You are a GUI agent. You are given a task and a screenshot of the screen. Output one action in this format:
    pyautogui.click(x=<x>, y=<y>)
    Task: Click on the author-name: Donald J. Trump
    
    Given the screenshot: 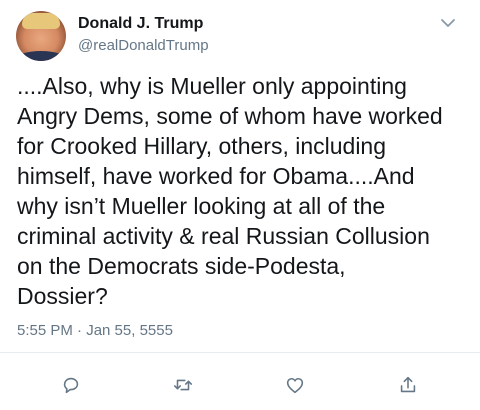 What is the action you would take?
    pyautogui.click(x=140, y=24)
    